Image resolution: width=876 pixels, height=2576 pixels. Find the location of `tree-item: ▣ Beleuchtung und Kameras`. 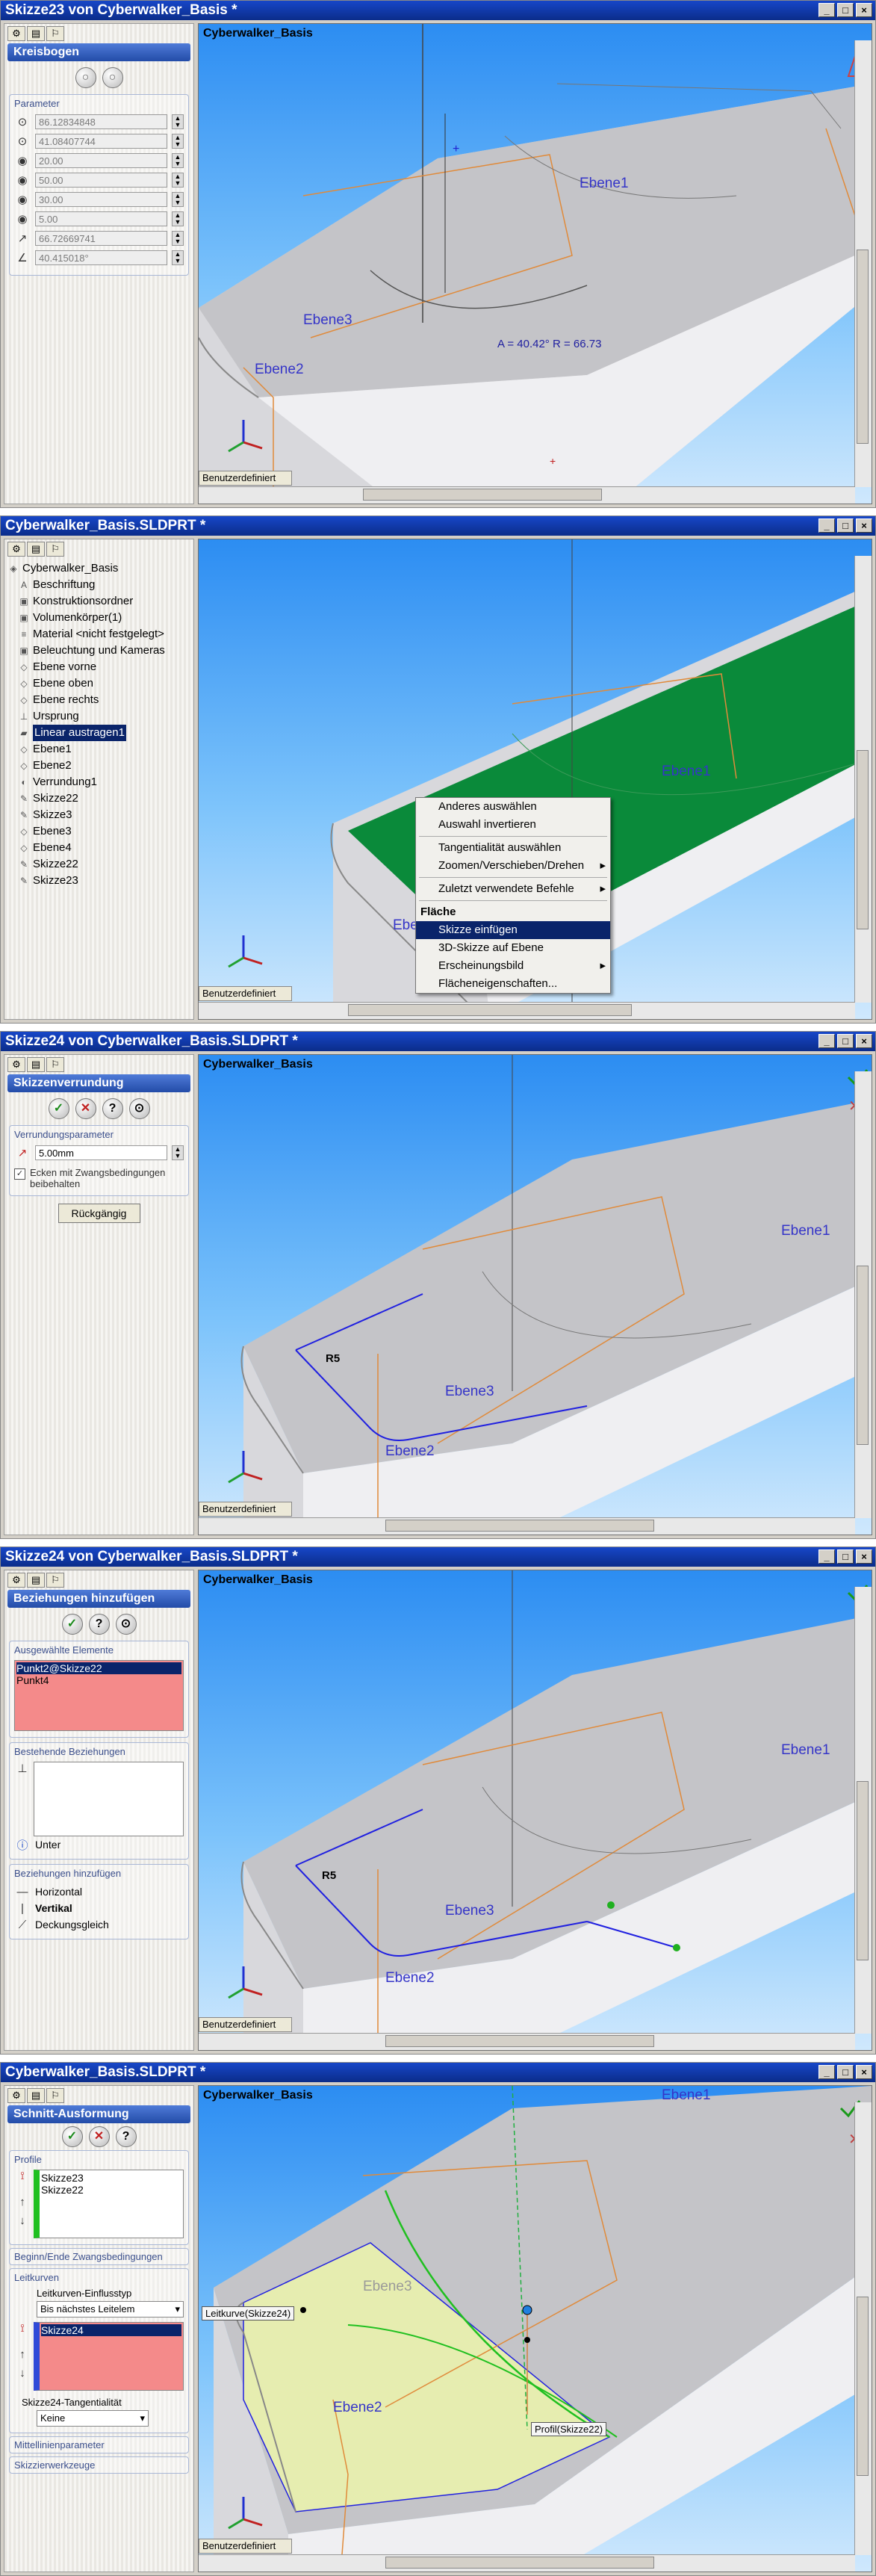

tree-item: ▣ Beleuchtung und Kameras is located at coordinates (98, 651).